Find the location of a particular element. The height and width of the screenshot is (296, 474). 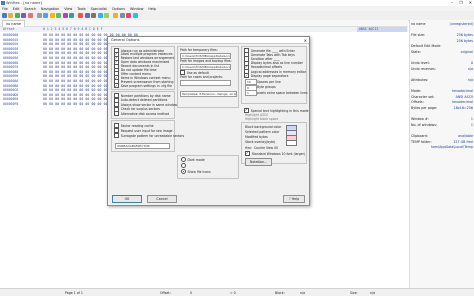

option-checkbox: Alternative disk access method is located at coordinates (141, 114).